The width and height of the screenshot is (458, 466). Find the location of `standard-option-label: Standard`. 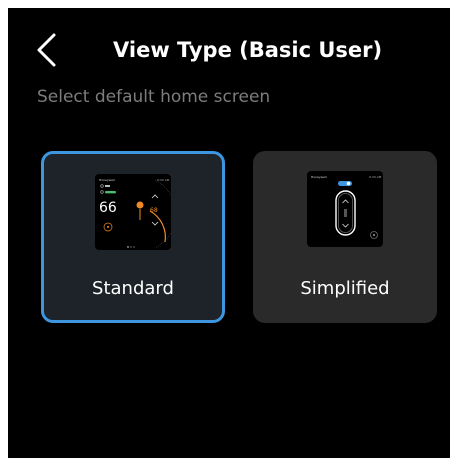

standard-option-label: Standard is located at coordinates (133, 288).